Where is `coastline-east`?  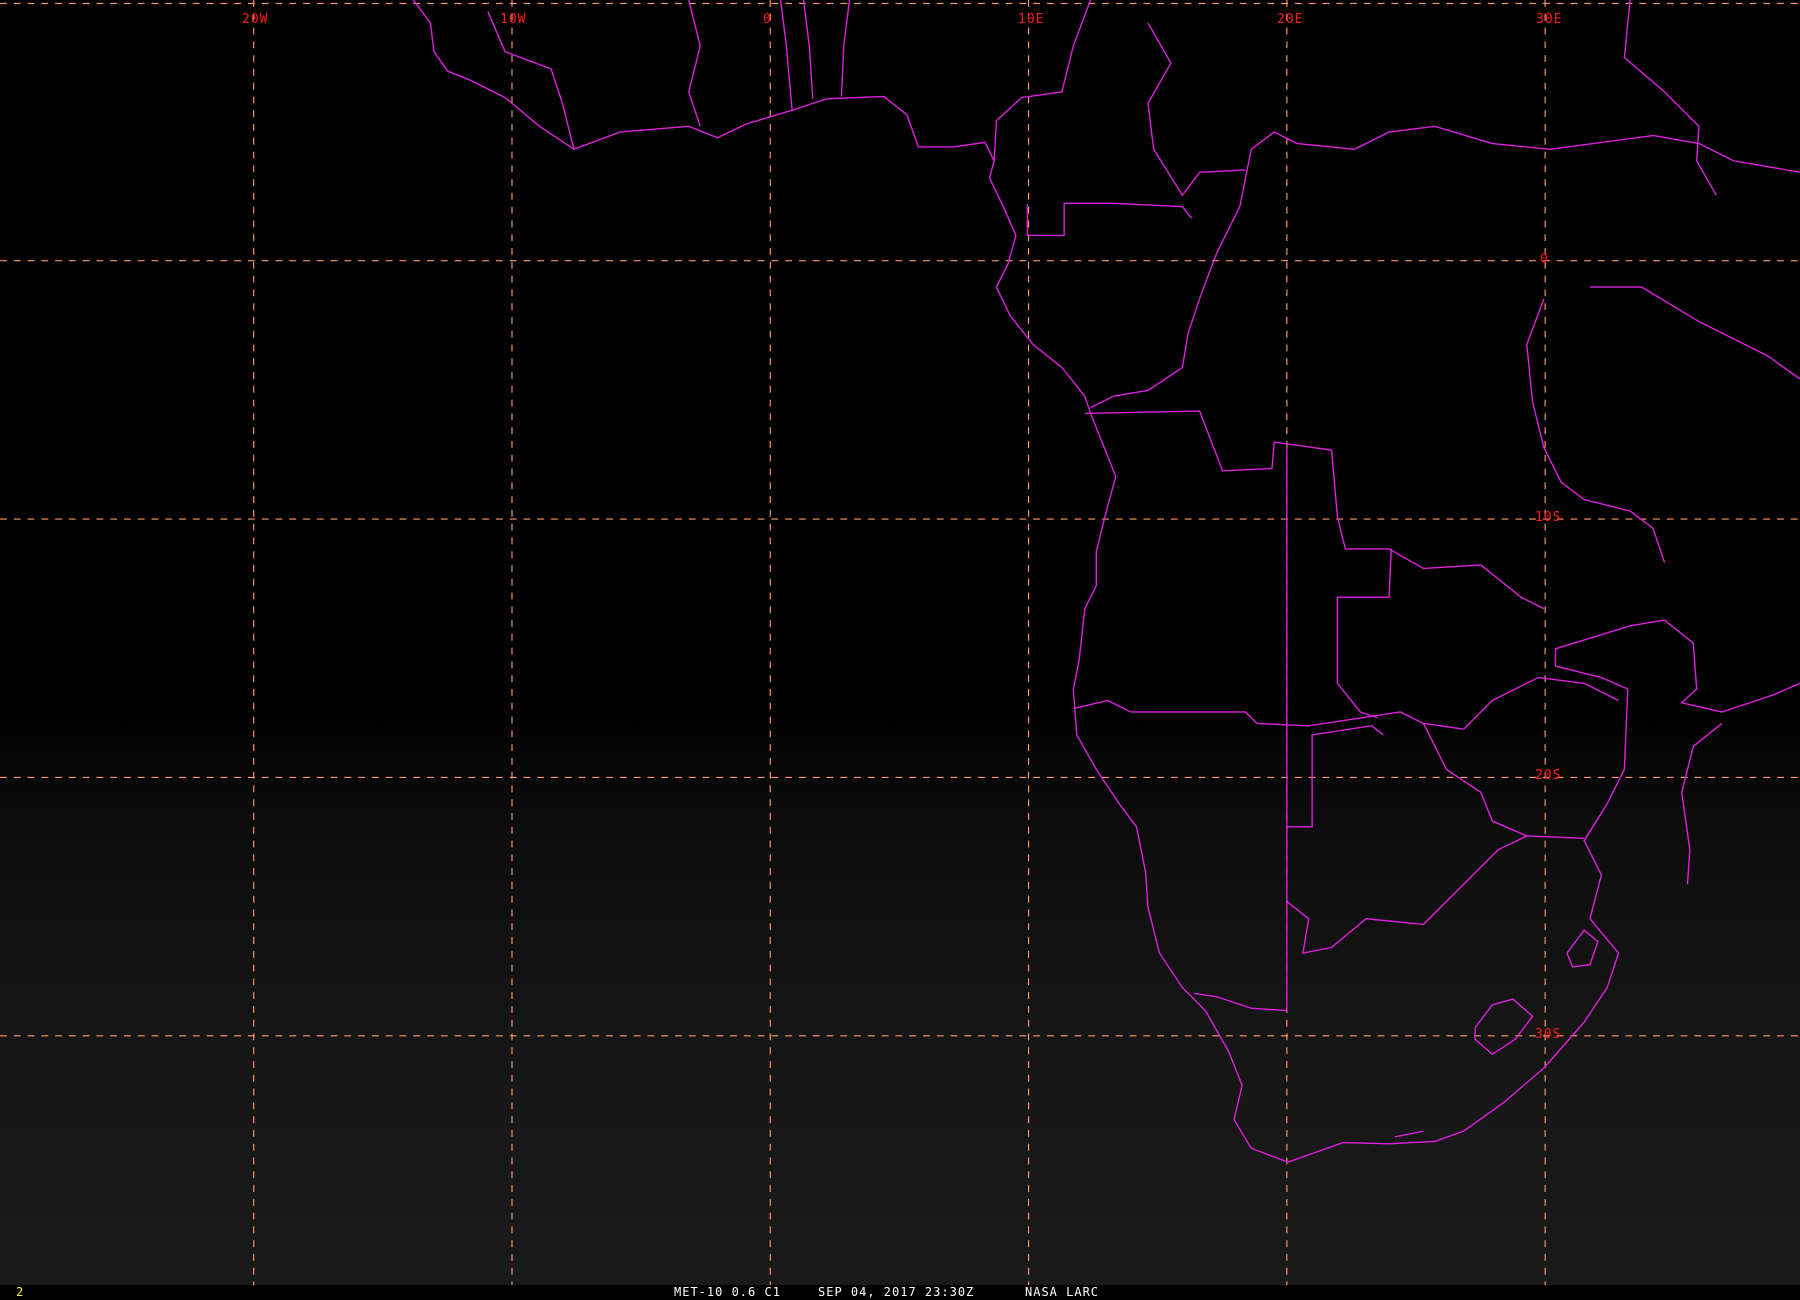 coastline-east is located at coordinates (1694, 333).